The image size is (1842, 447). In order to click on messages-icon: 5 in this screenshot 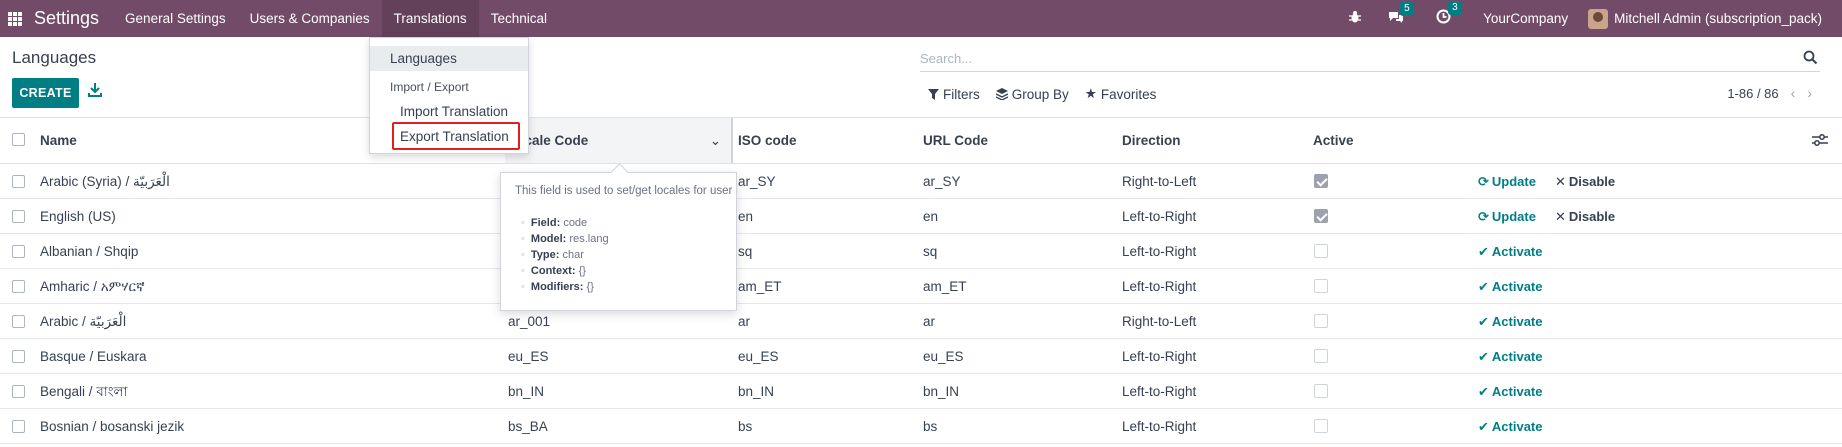, I will do `click(1401, 14)`.